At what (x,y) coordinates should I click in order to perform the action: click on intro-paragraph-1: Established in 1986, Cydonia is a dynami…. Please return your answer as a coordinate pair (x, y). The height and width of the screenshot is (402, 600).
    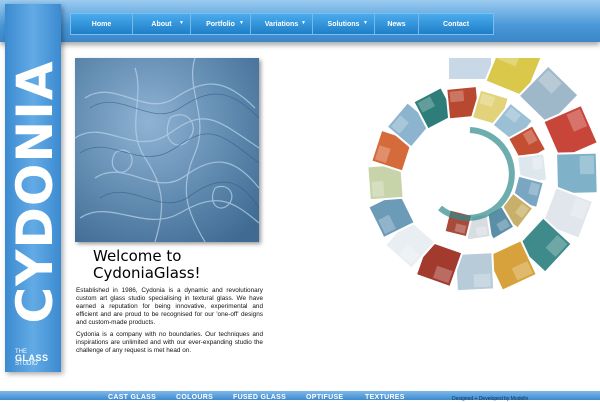
    Looking at the image, I should click on (169, 306).